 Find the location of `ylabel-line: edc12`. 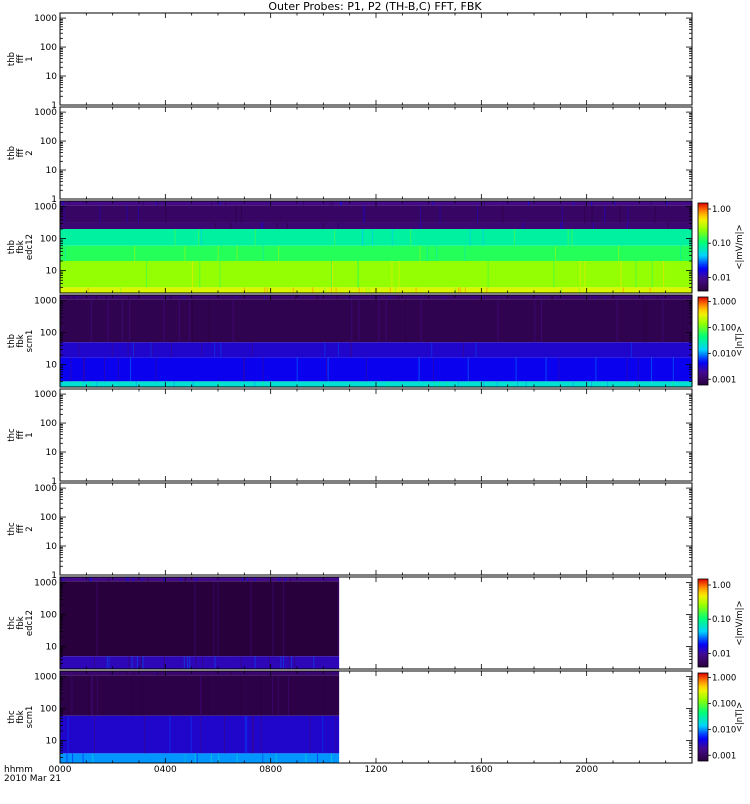

ylabel-line: edc12 is located at coordinates (30, 247).